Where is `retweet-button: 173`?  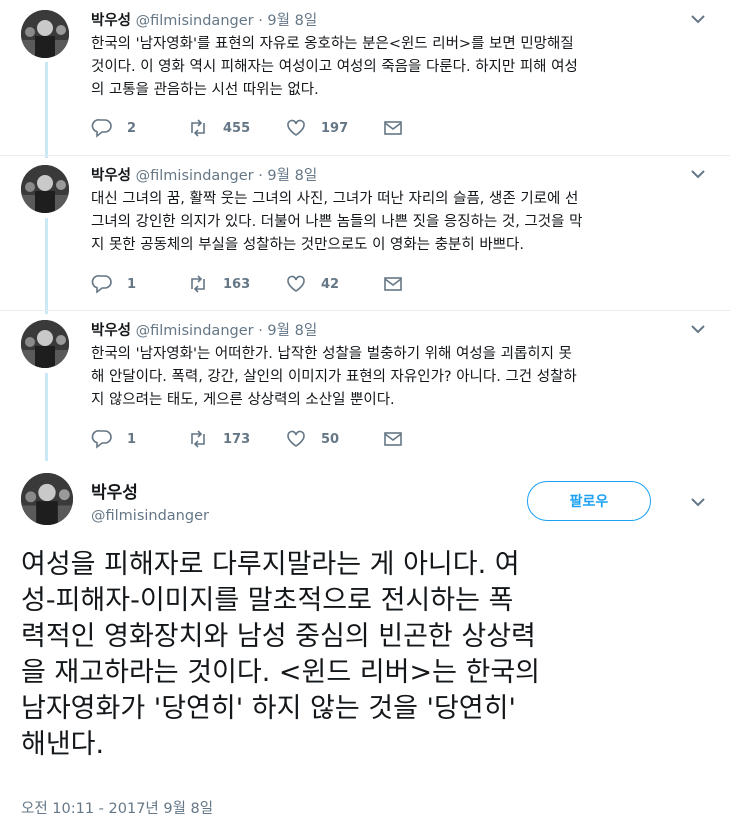 retweet-button: 173 is located at coordinates (218, 439).